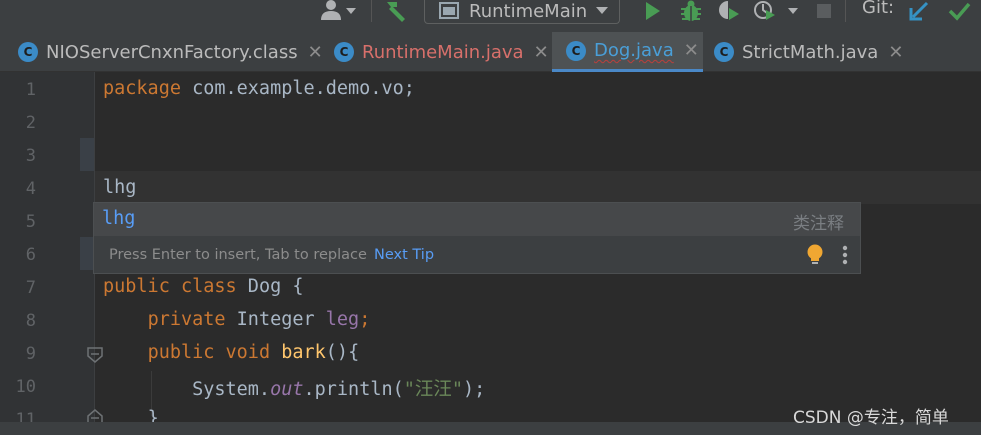 This screenshot has width=981, height=435. What do you see at coordinates (203, 286) in the screenshot?
I see `code-line-7: public class Dog {` at bounding box center [203, 286].